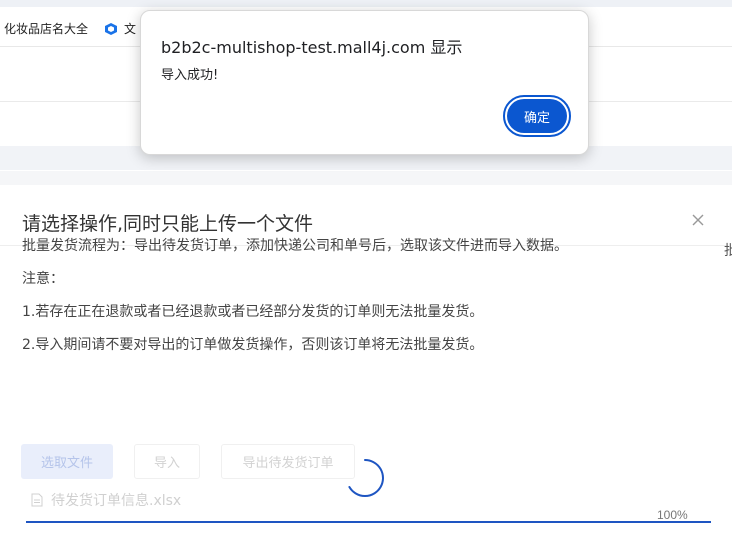 The width and height of the screenshot is (732, 550). What do you see at coordinates (111, 28) in the screenshot?
I see `cube-icon` at bounding box center [111, 28].